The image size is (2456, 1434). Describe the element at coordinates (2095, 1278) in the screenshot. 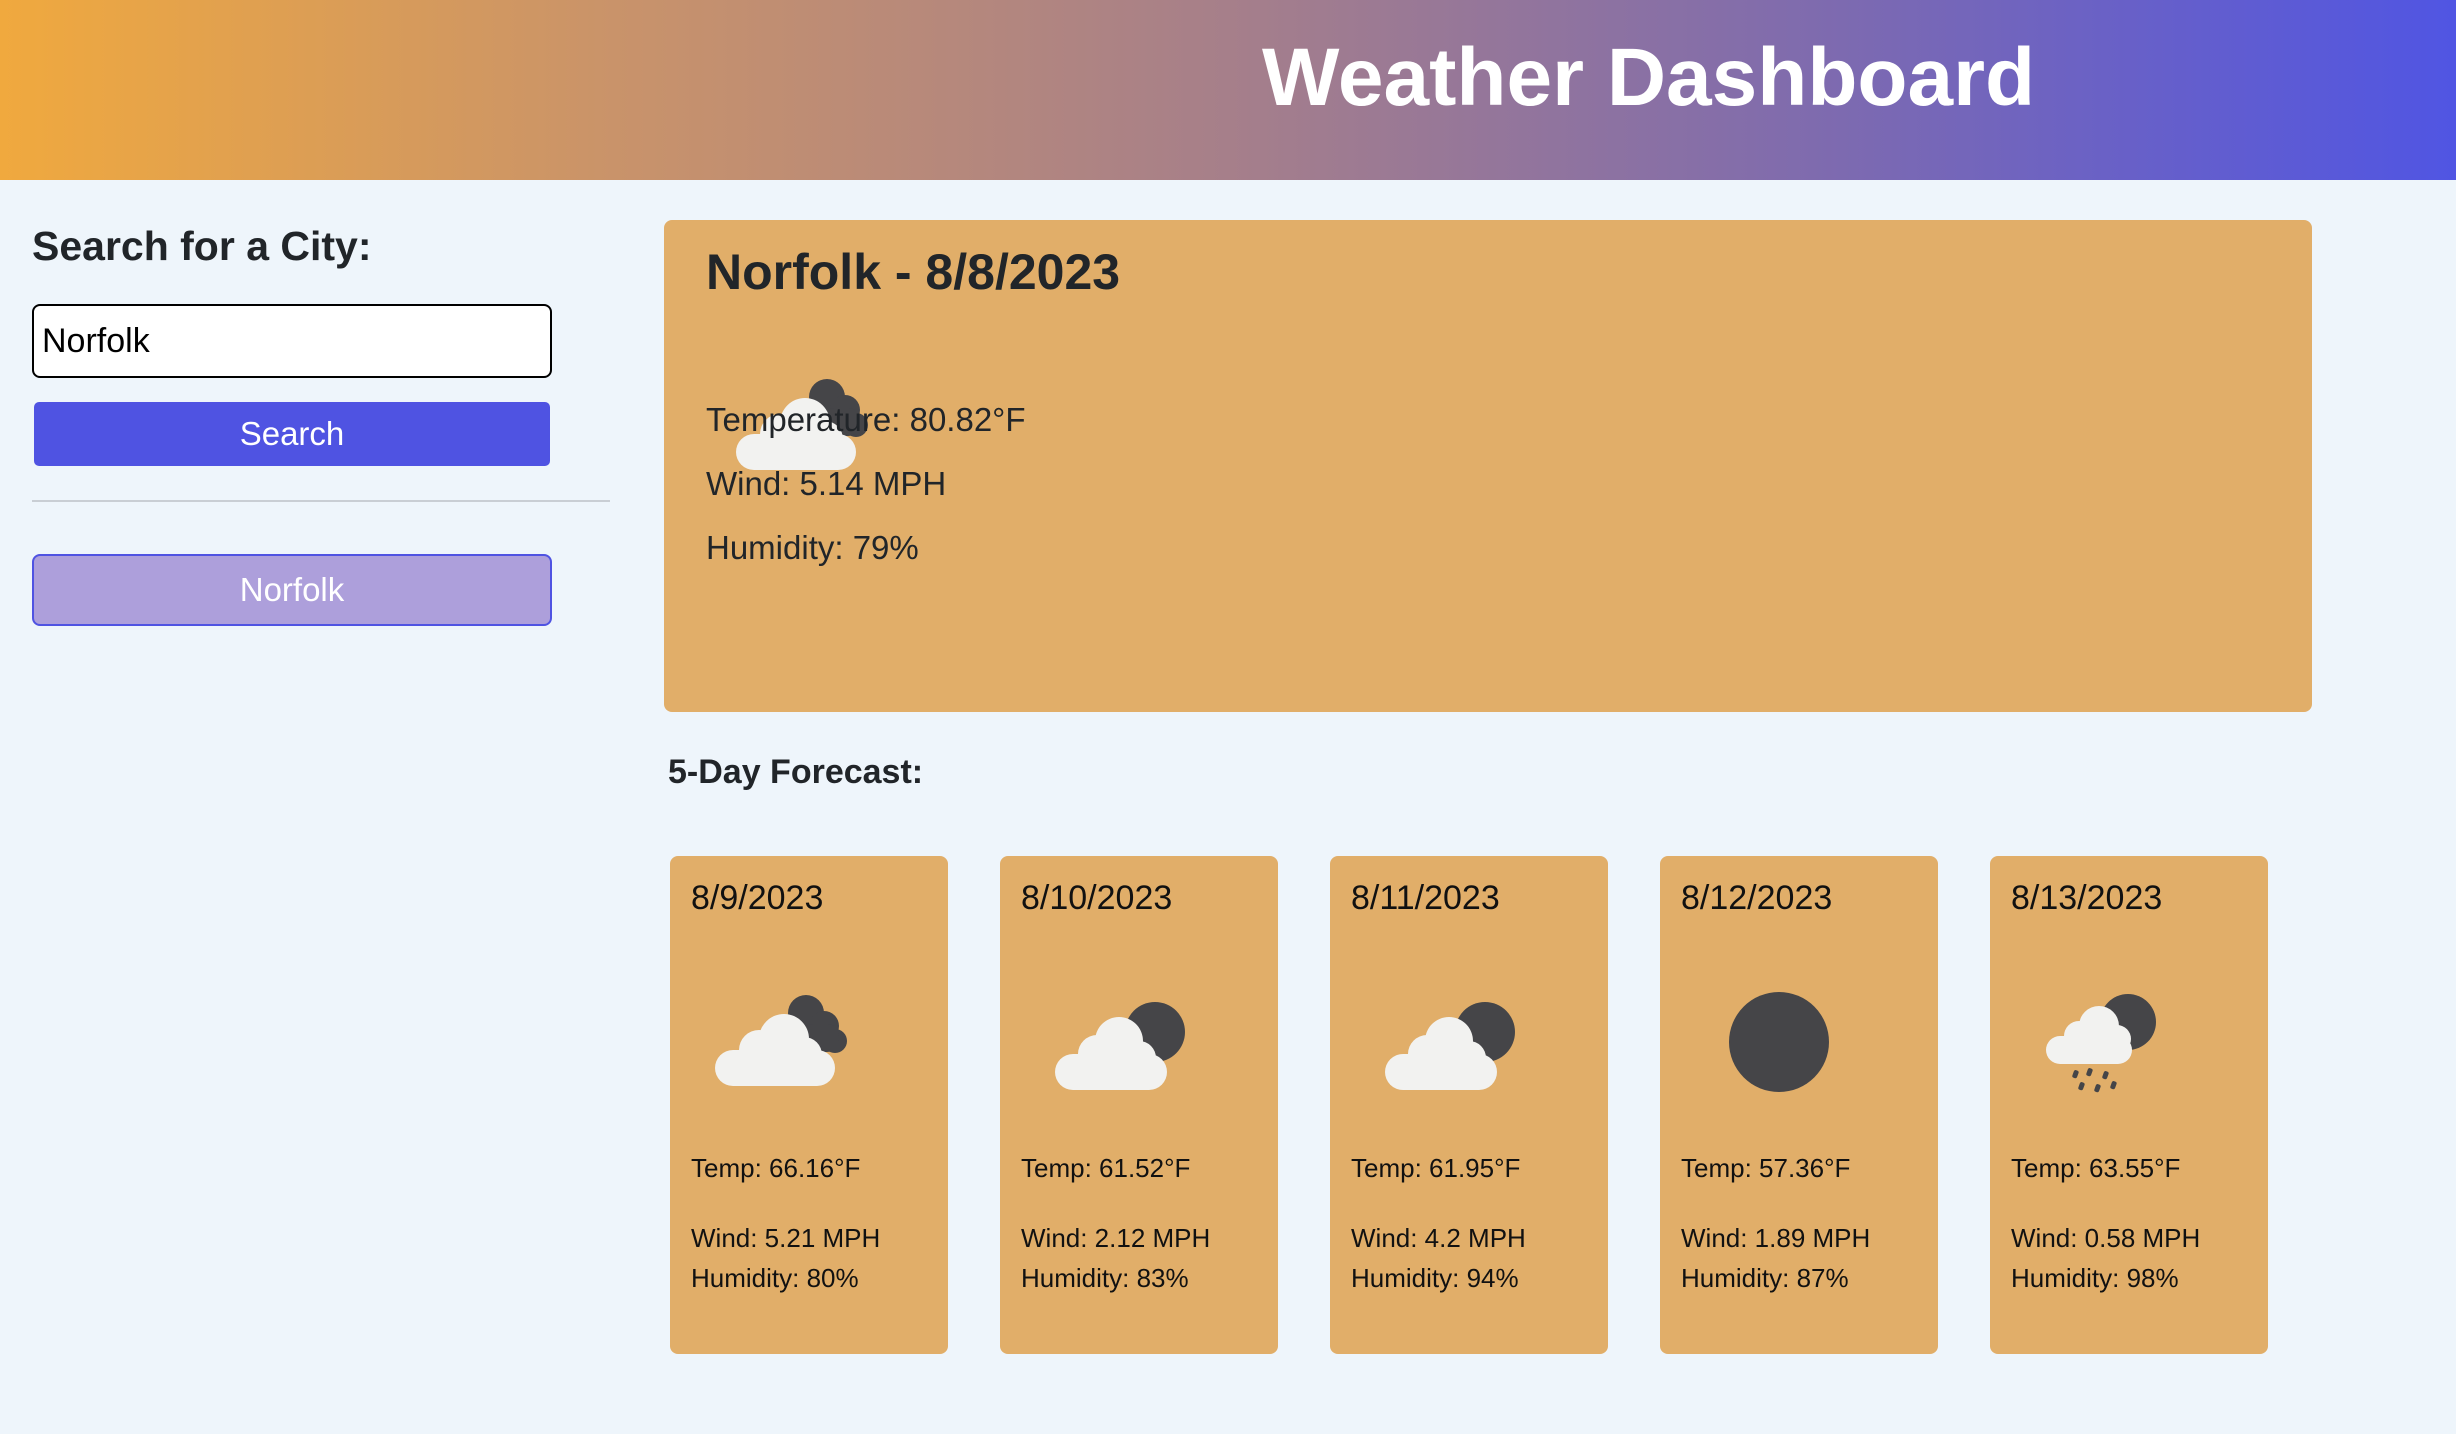

I see `forecast-humidity: Humidity: 98%` at that location.